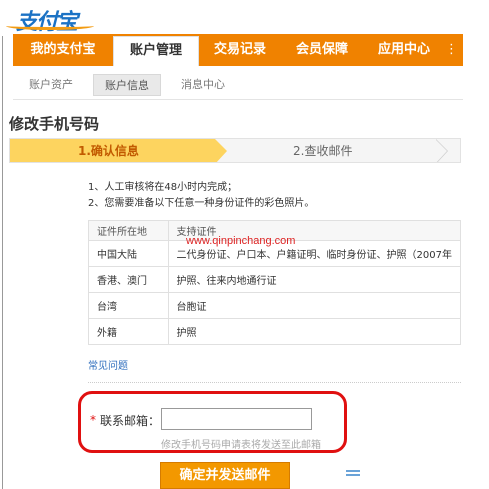 This screenshot has width=489, height=489. I want to click on table-cell: 香港、澳门, so click(128, 279).